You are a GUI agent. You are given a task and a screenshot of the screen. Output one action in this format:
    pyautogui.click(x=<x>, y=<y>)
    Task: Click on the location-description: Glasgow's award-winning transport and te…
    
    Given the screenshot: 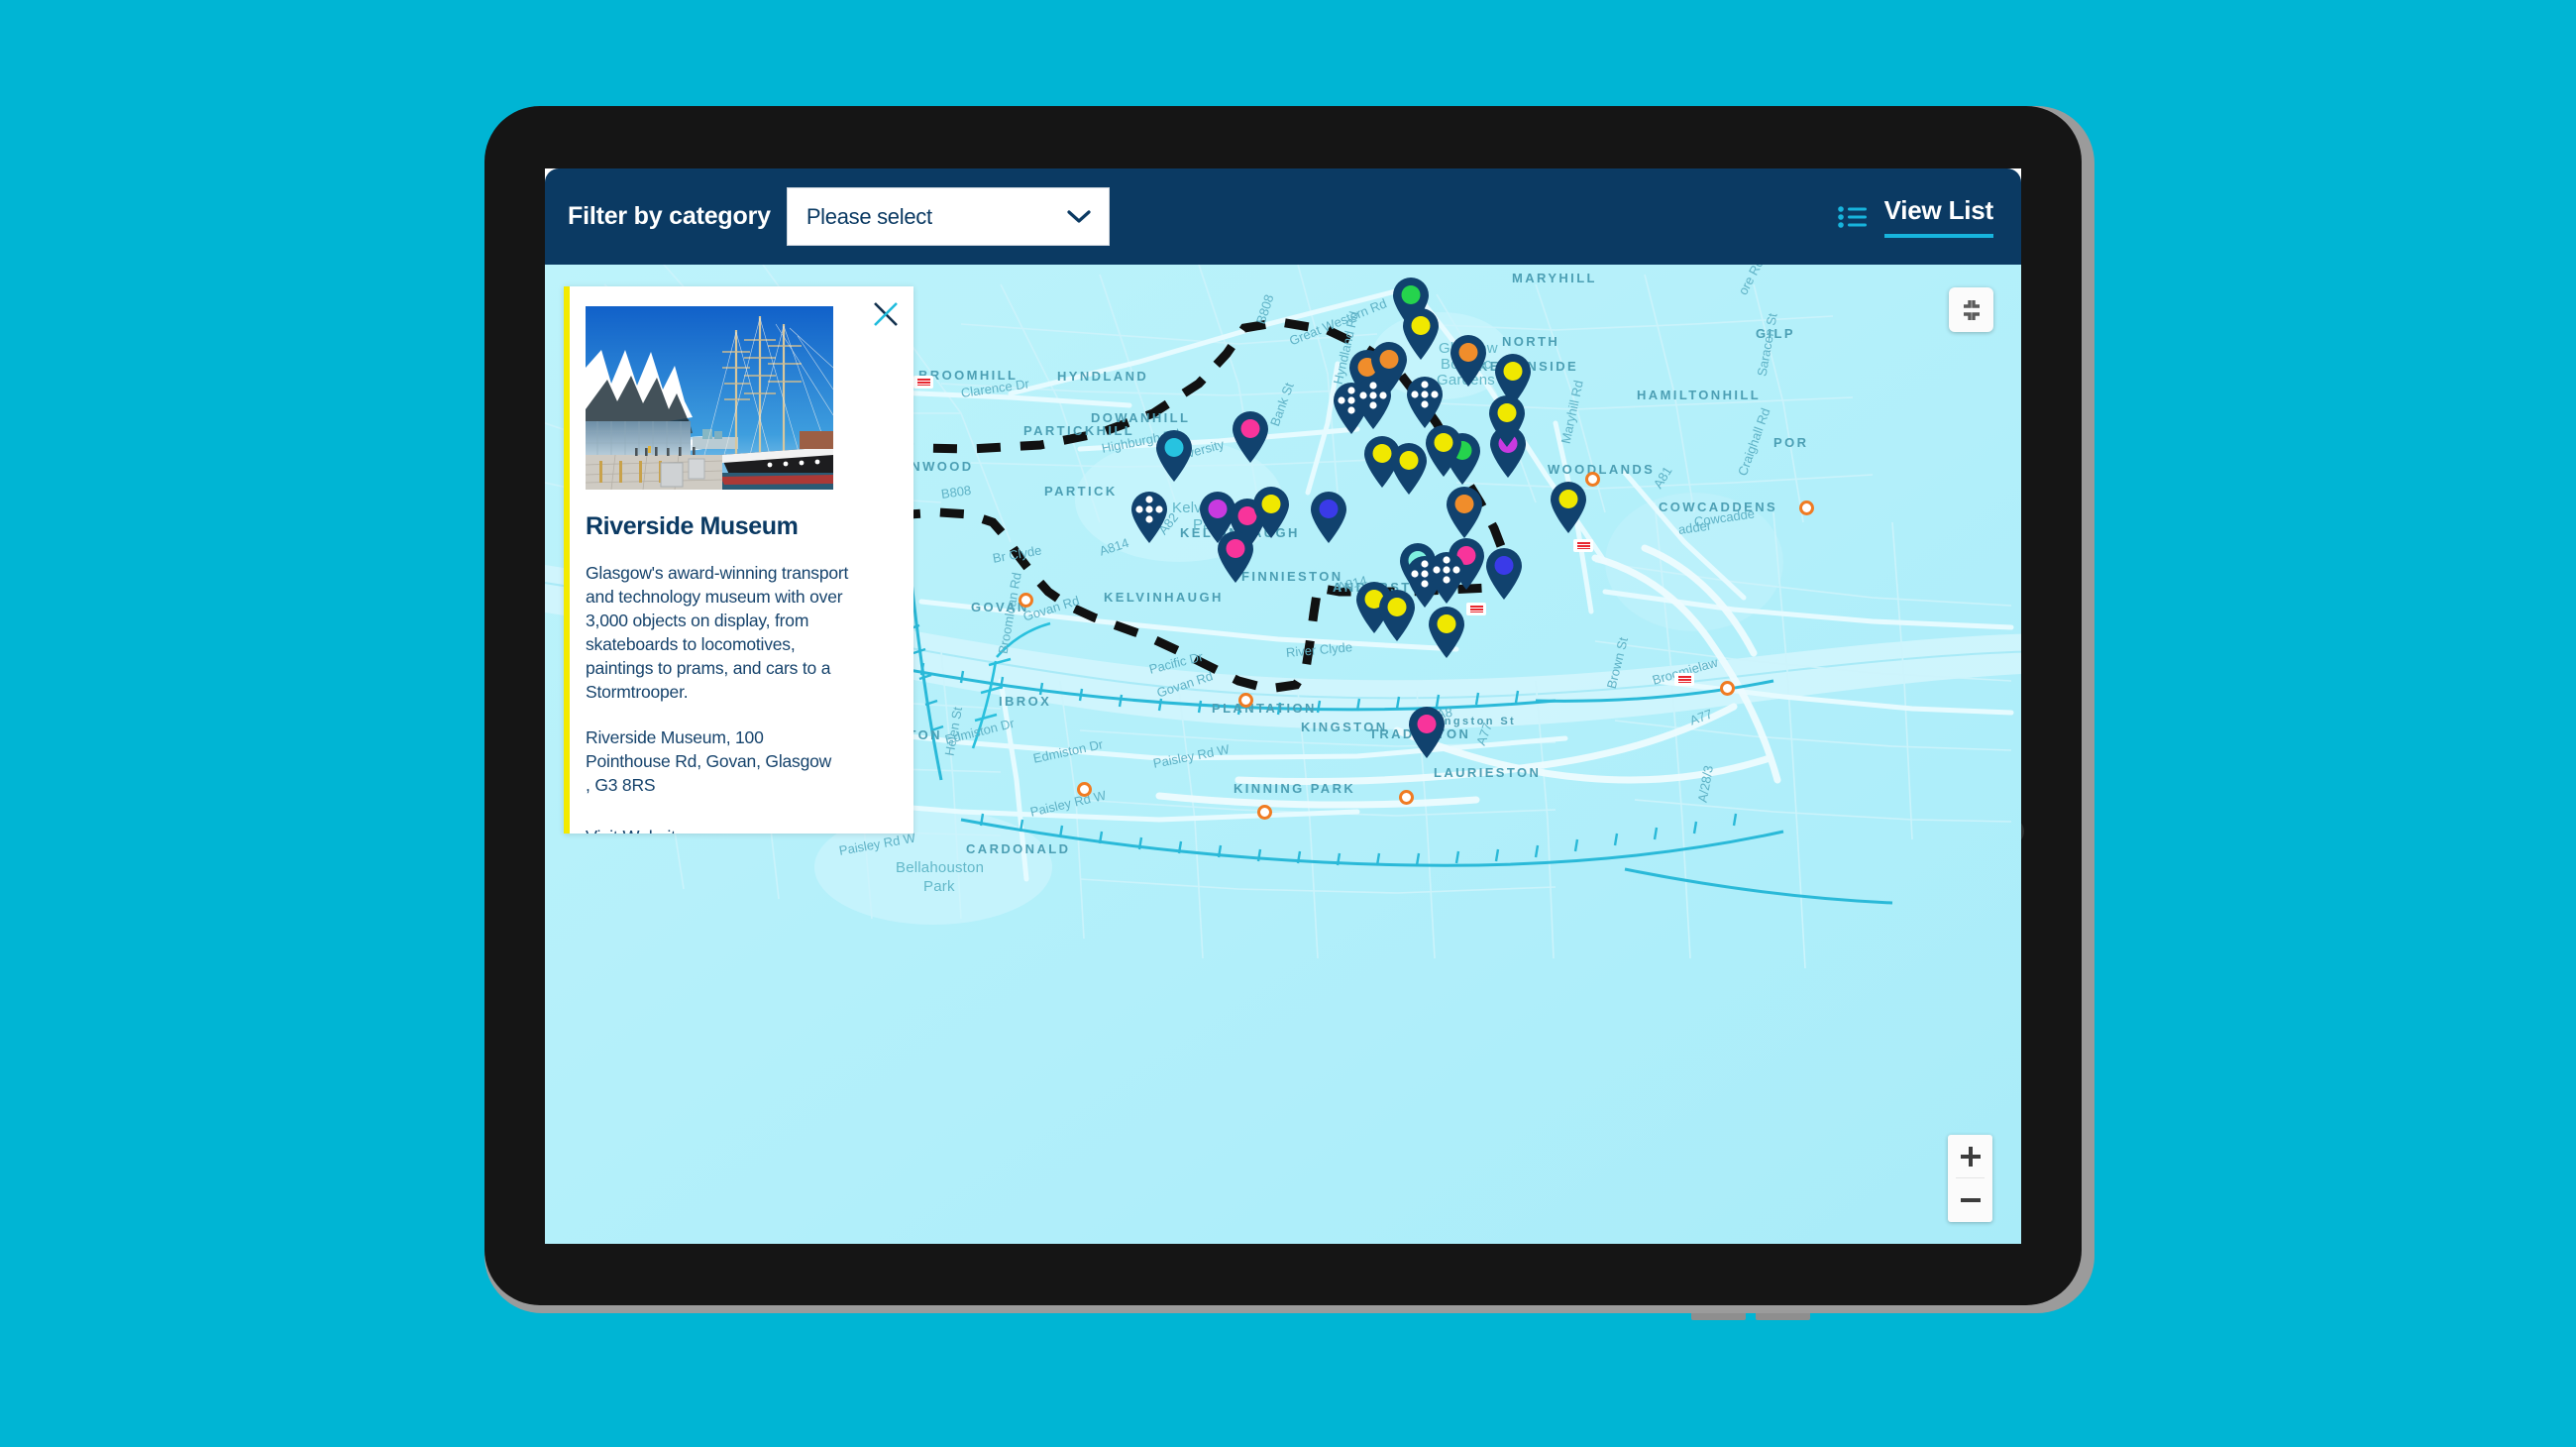 What is the action you would take?
    pyautogui.click(x=718, y=632)
    